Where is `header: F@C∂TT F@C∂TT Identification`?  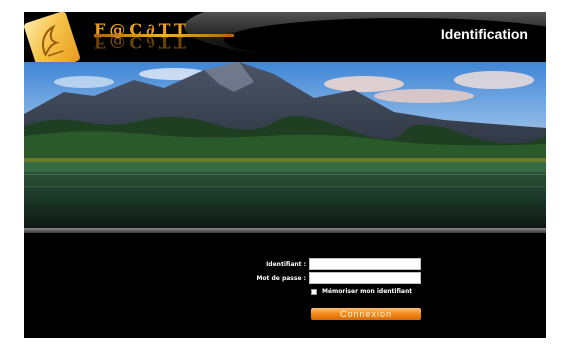 header: F@C∂TT F@C∂TT Identification is located at coordinates (285, 37).